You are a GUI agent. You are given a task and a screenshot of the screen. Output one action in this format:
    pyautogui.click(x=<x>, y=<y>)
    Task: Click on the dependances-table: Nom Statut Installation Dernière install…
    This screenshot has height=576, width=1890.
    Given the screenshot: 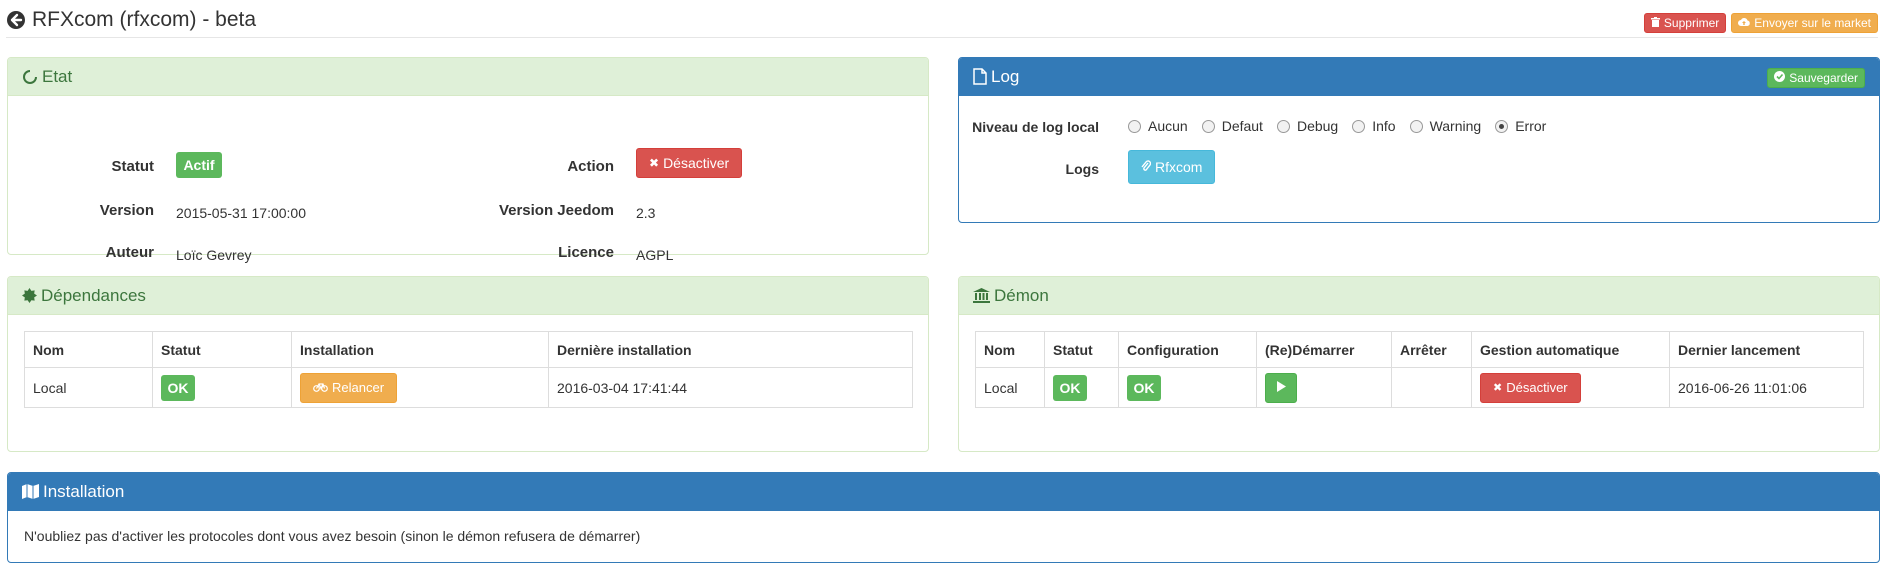 What is the action you would take?
    pyautogui.click(x=468, y=369)
    